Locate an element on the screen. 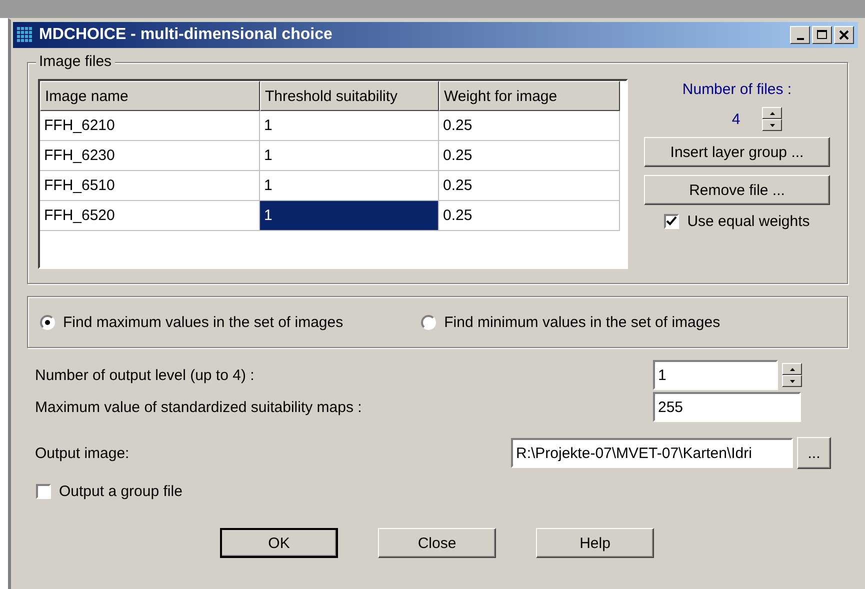 The image size is (865, 589). grid-icon is located at coordinates (25, 35).